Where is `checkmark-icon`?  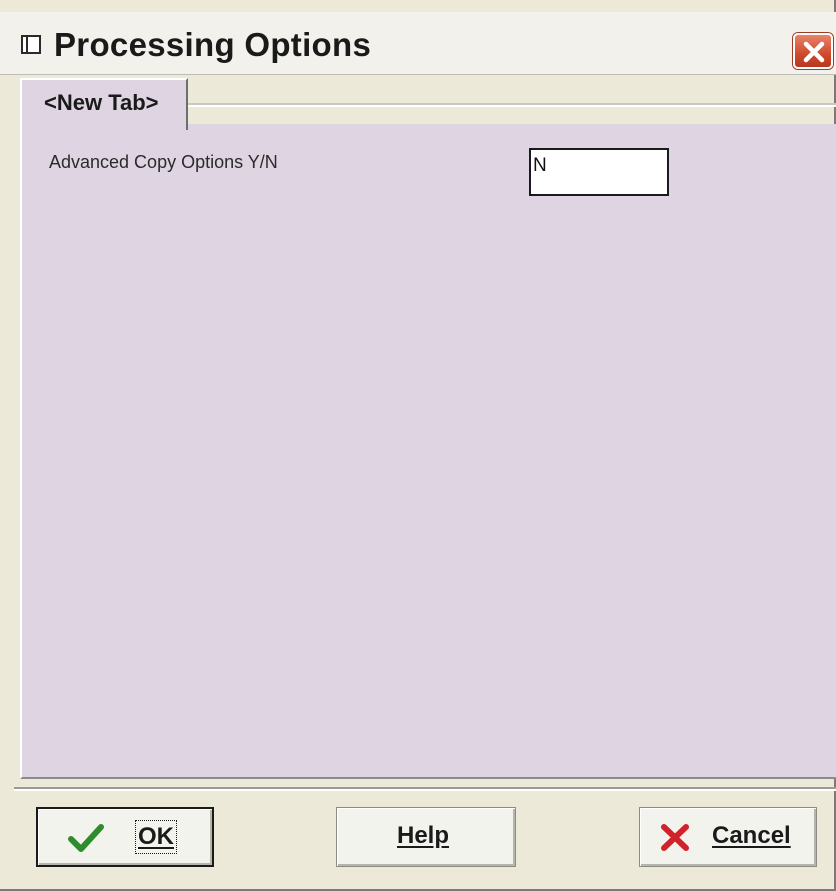
checkmark-icon is located at coordinates (86, 838).